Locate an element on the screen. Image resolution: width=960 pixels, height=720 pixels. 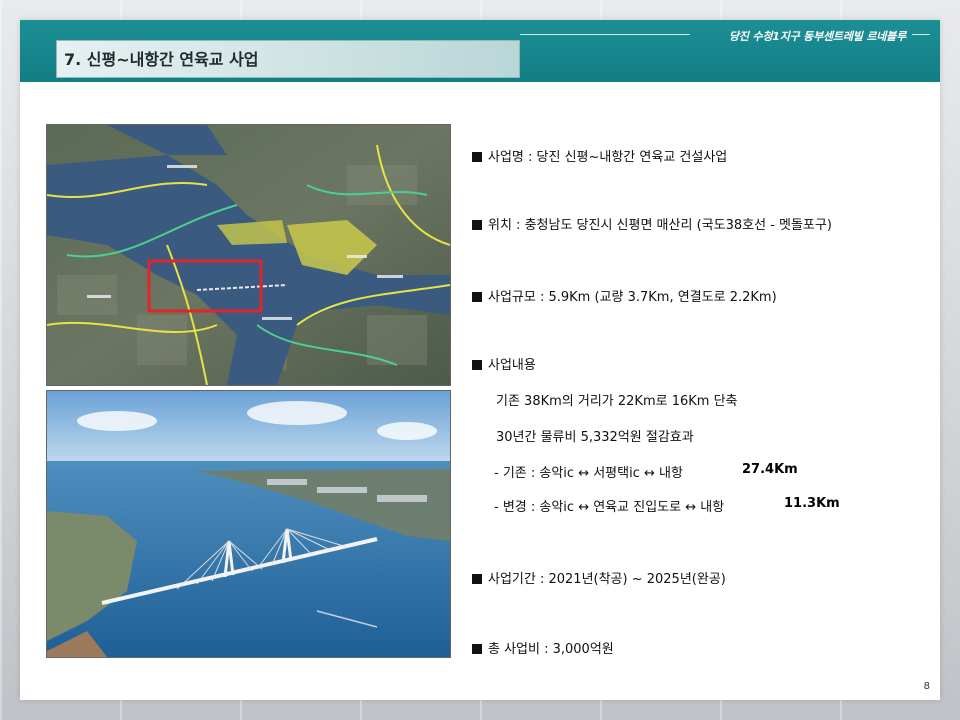
brand-divider-left is located at coordinates (605, 34).